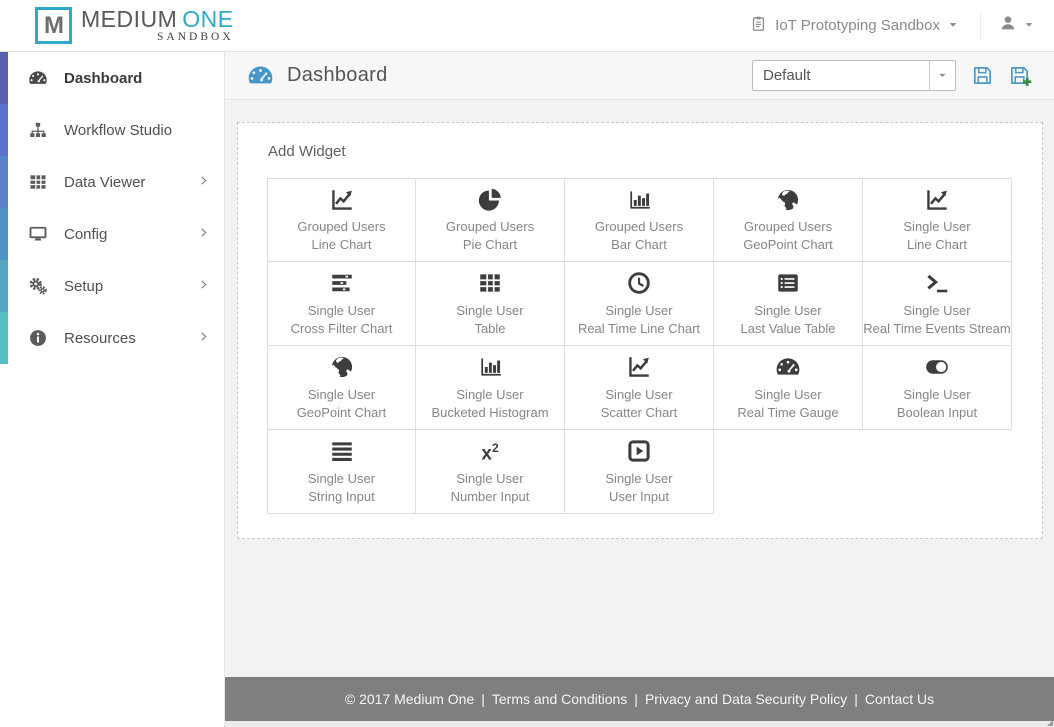 This screenshot has height=727, width=1054. What do you see at coordinates (639, 283) in the screenshot?
I see `clock-icon` at bounding box center [639, 283].